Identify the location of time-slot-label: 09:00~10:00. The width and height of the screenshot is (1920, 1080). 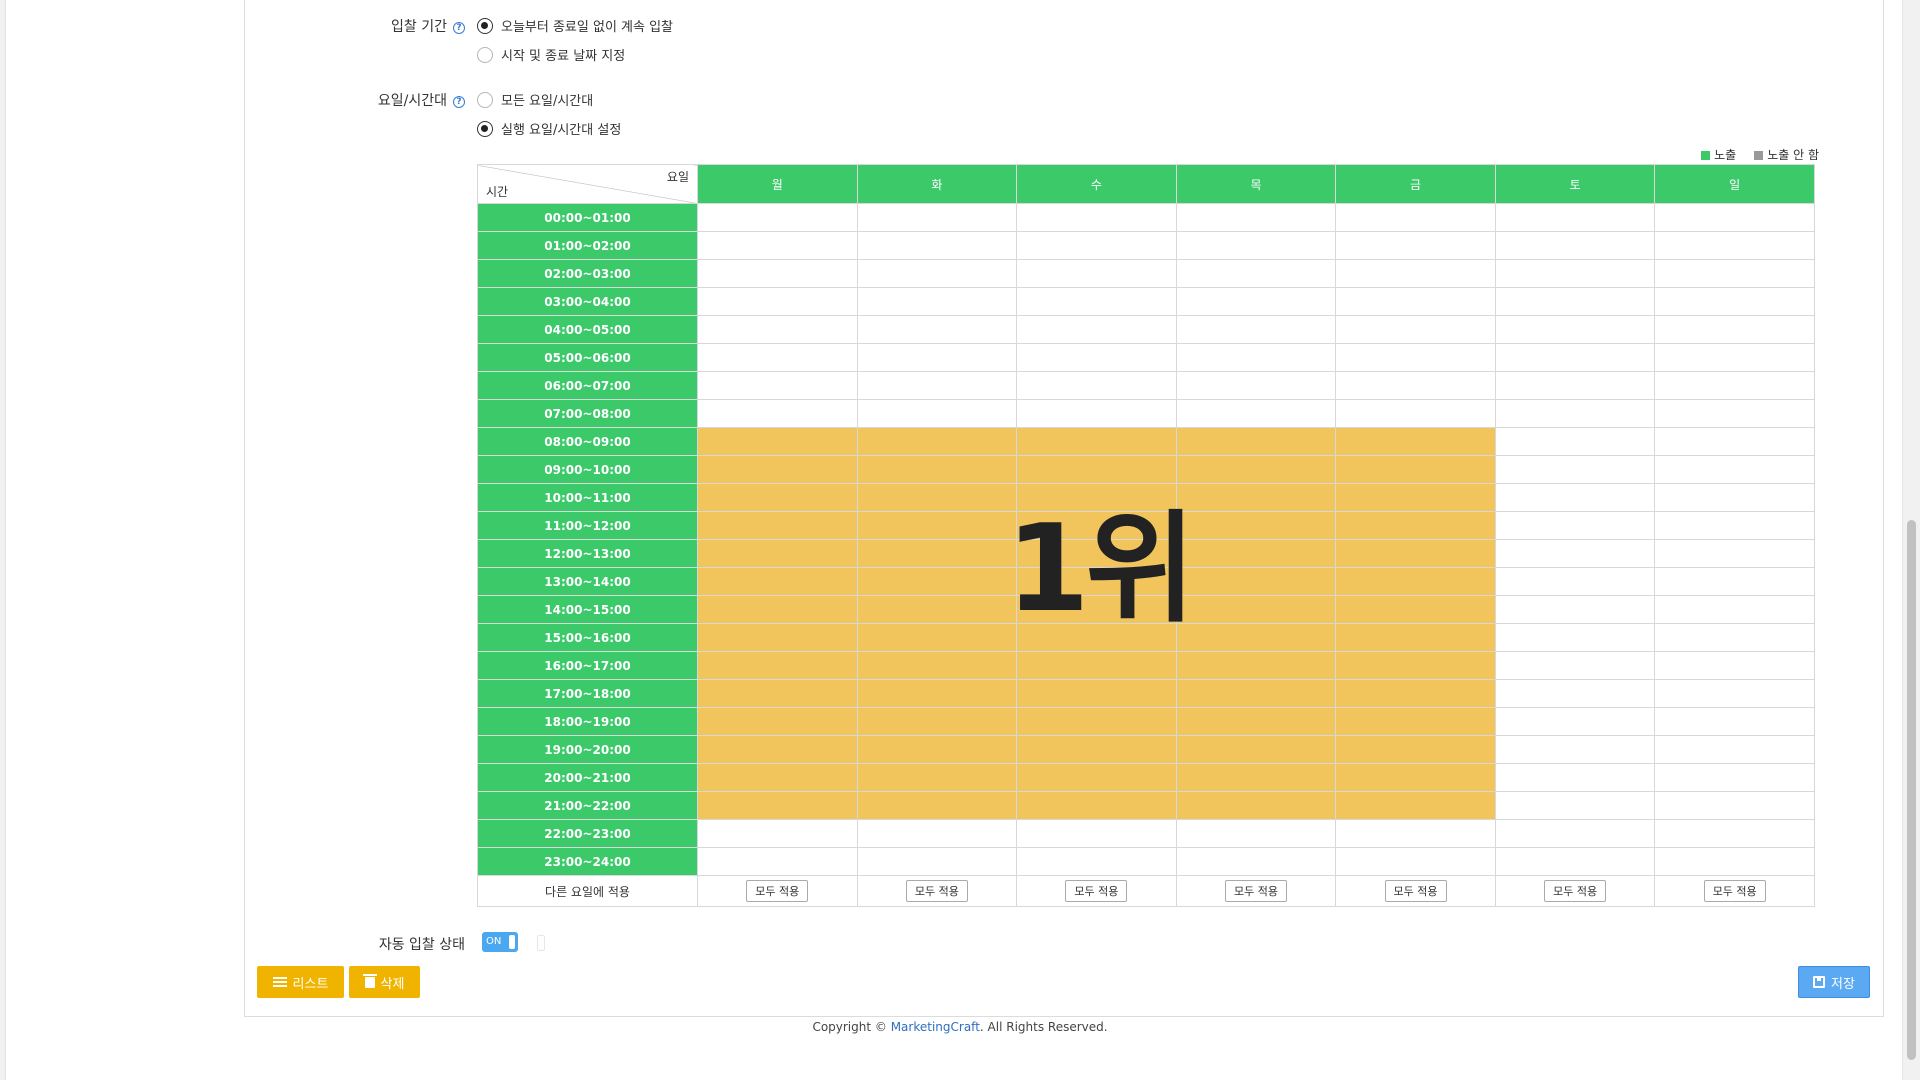
(587, 469).